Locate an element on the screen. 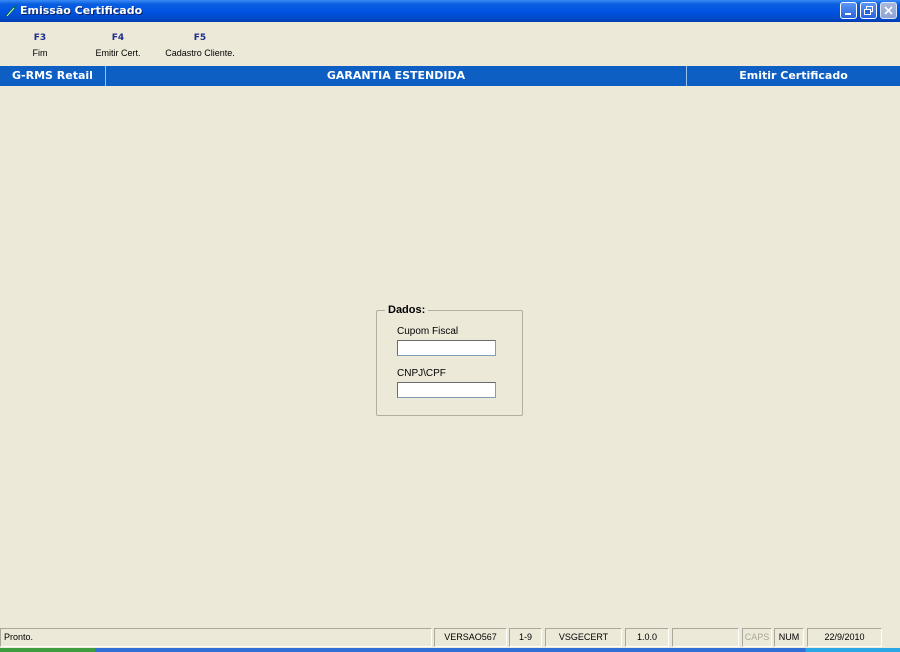 The height and width of the screenshot is (652, 900). f4-emit-certificate-button: F4 Emitir Cert. is located at coordinates (118, 45).